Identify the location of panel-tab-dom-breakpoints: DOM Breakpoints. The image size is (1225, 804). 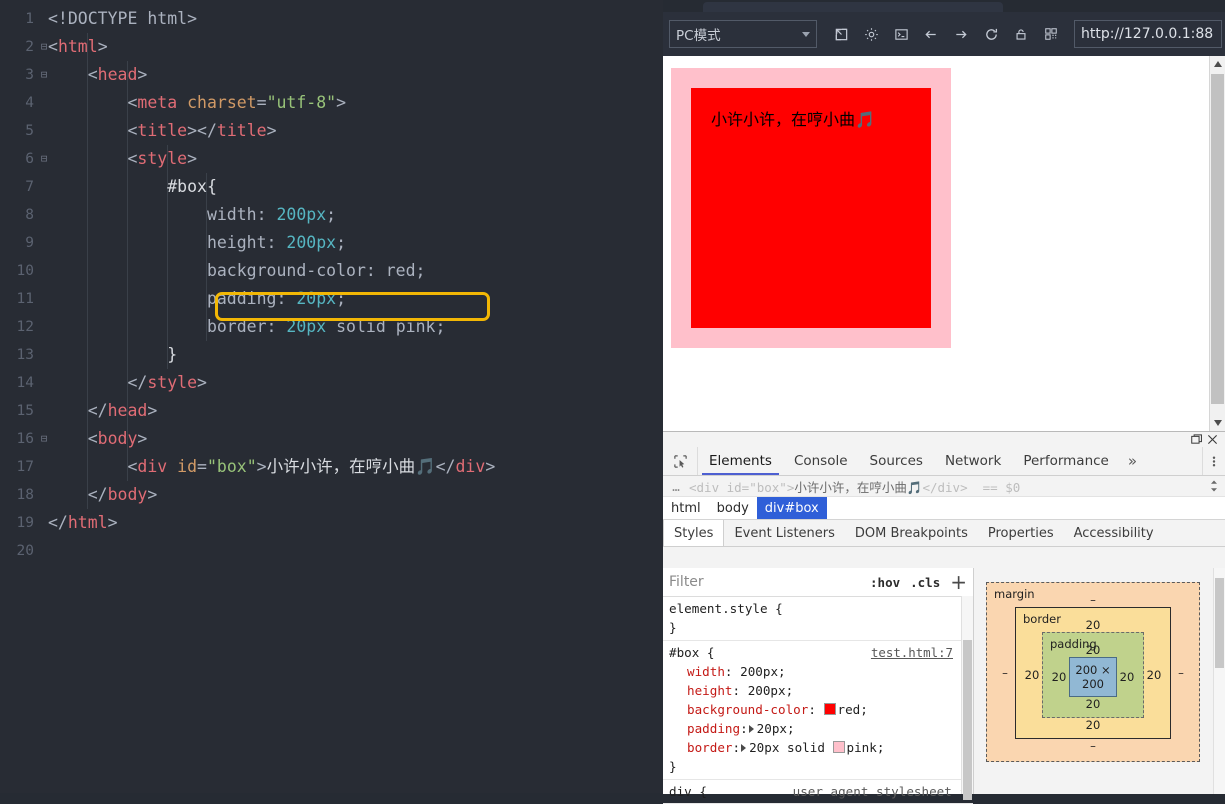
(911, 533).